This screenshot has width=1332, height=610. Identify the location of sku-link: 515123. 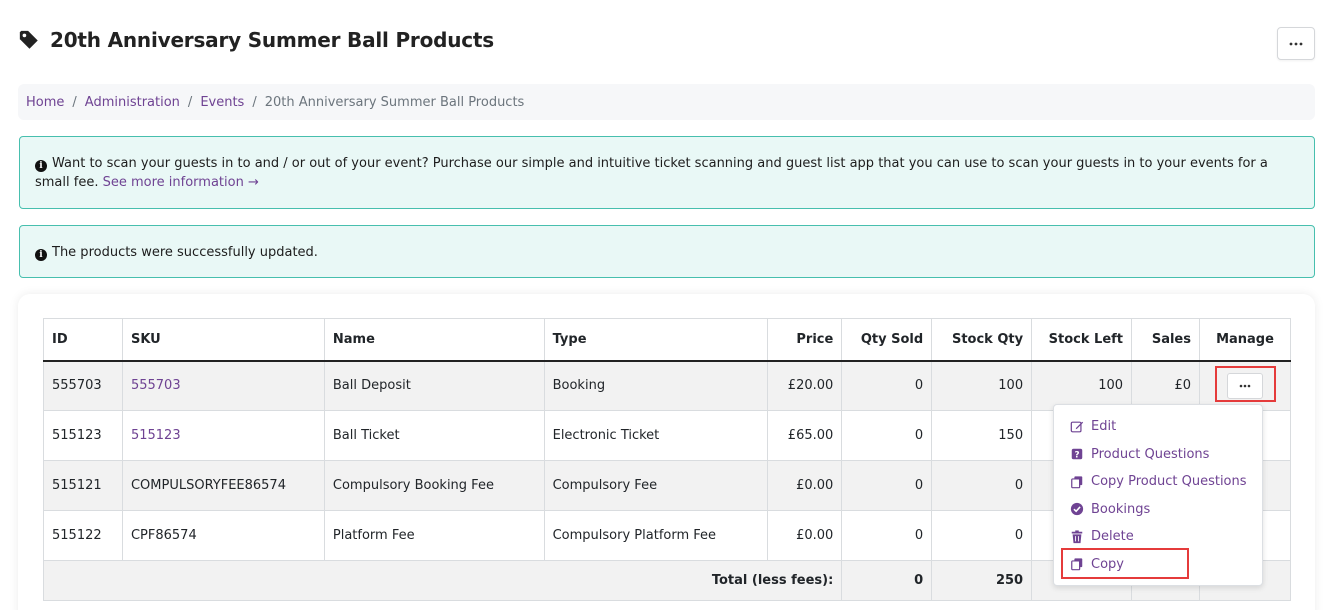
(156, 435).